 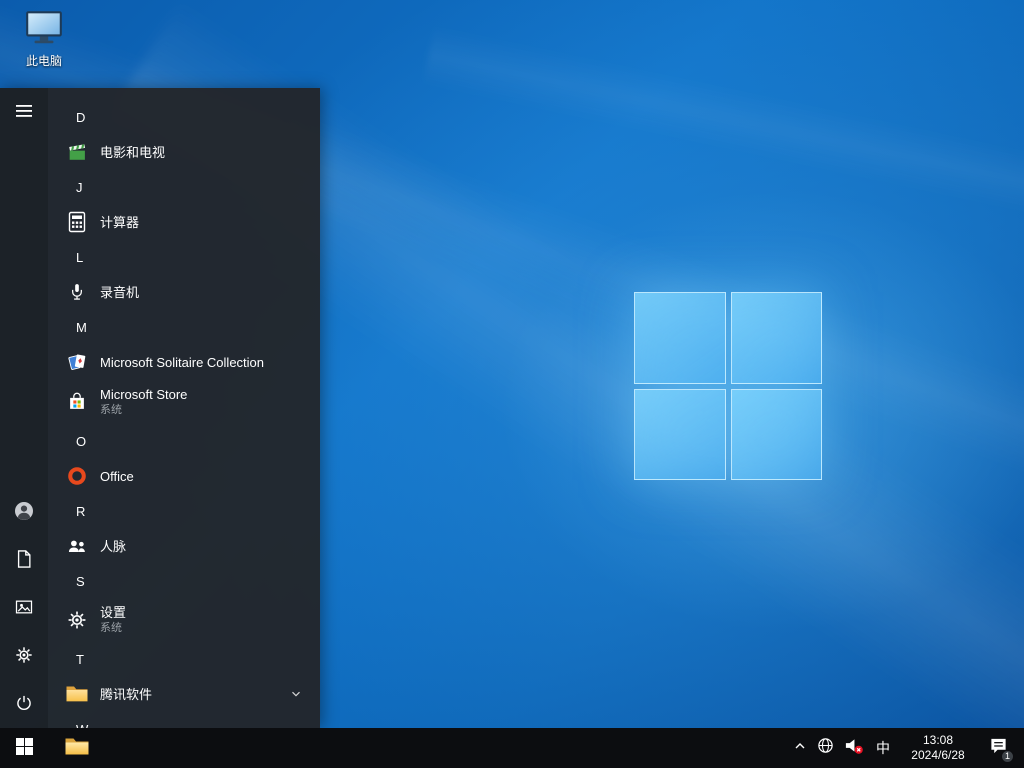 I want to click on hamburger-icon, so click(x=24, y=112).